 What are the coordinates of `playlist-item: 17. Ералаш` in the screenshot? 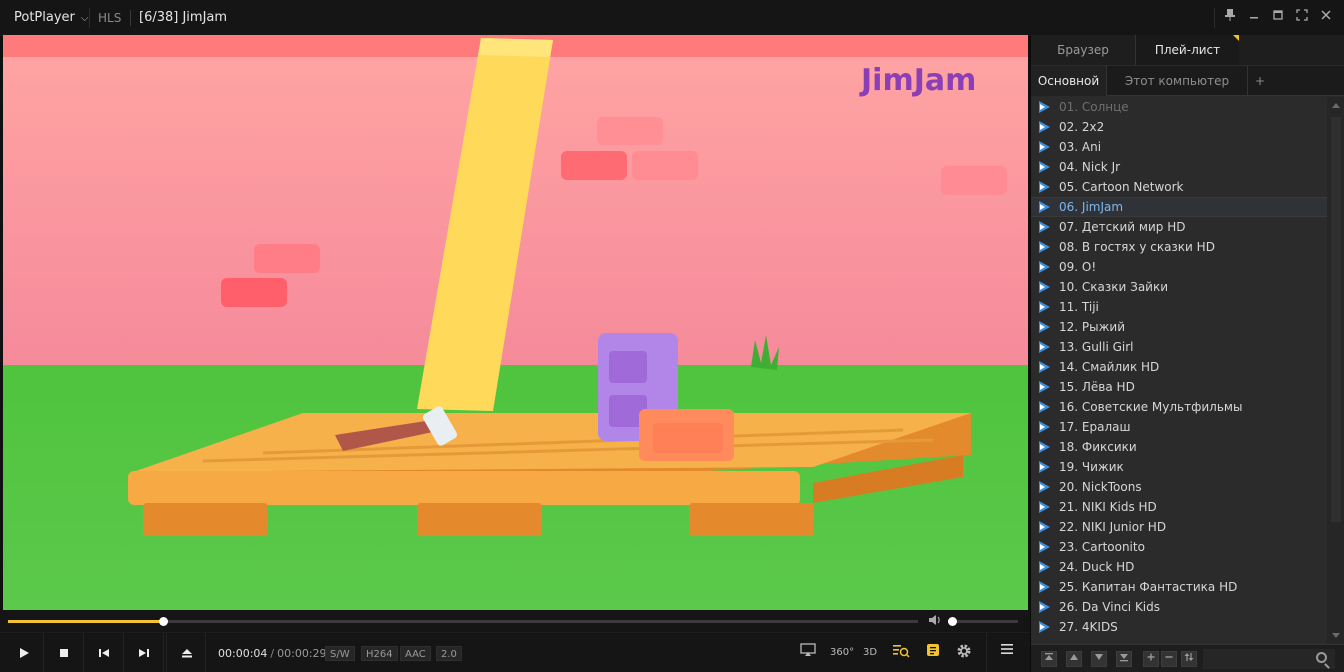 It's located at (1179, 427).